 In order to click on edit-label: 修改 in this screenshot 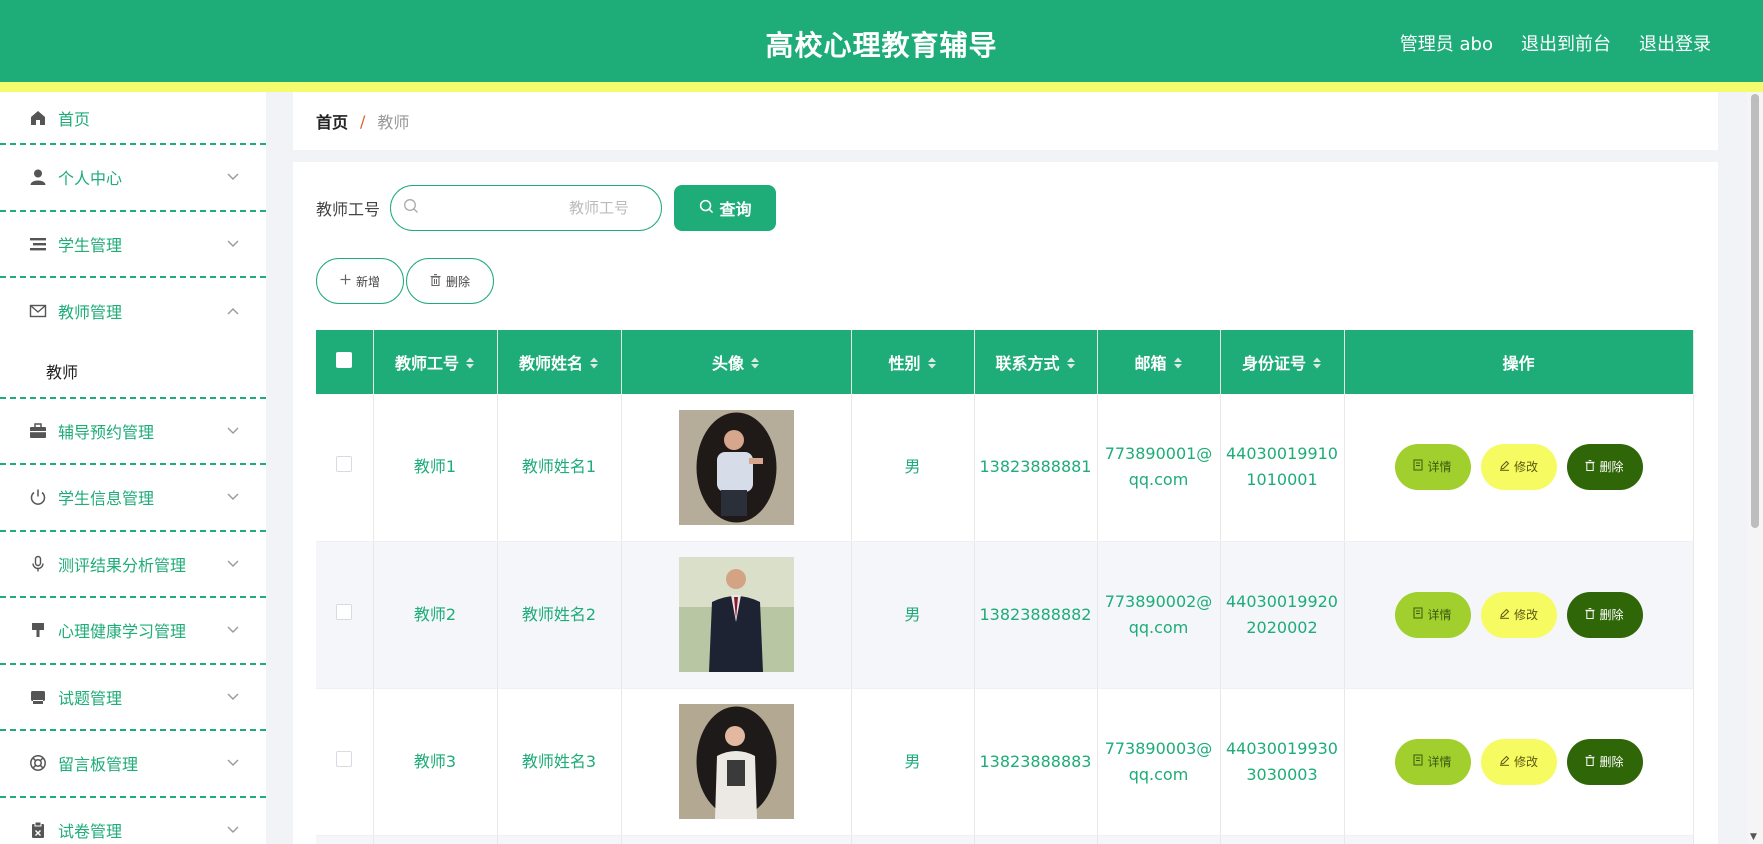, I will do `click(1525, 467)`.